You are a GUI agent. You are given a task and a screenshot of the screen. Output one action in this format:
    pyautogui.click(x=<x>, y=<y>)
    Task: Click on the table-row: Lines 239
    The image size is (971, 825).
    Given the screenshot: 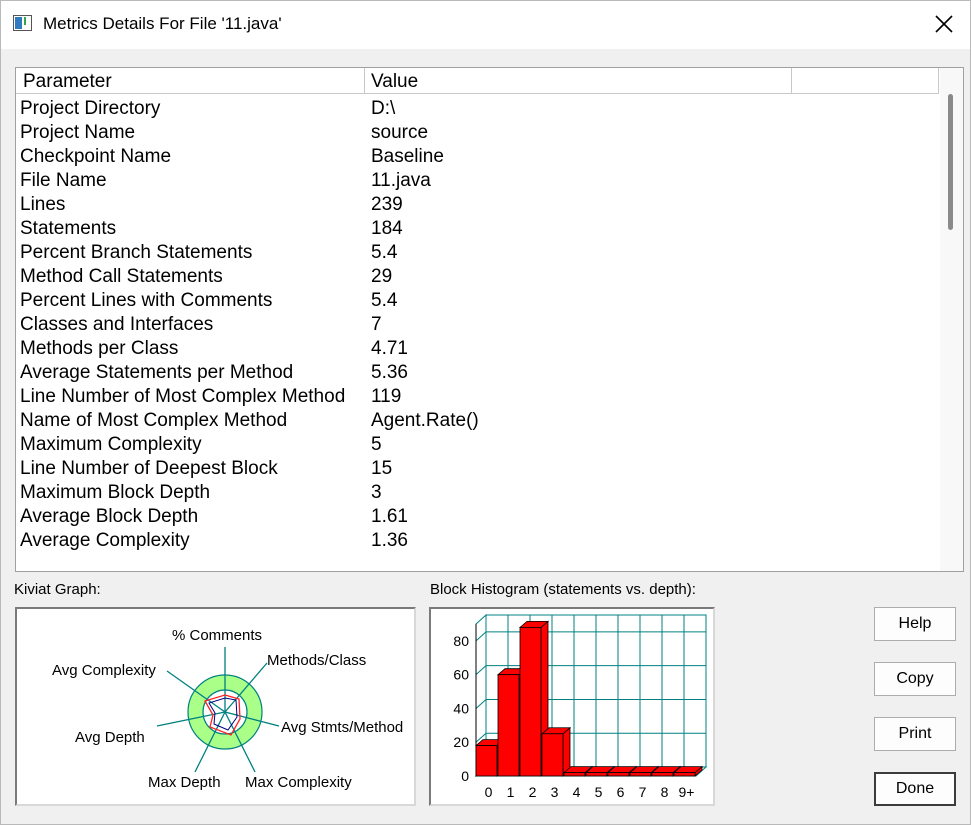 What is the action you would take?
    pyautogui.click(x=478, y=205)
    